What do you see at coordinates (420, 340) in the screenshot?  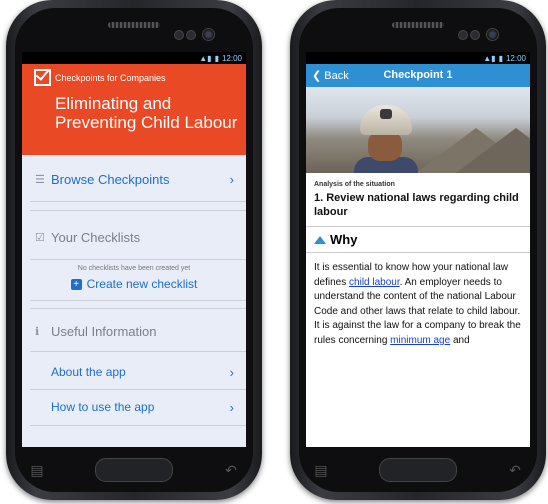 I see `minimum-age-link: minimum age` at bounding box center [420, 340].